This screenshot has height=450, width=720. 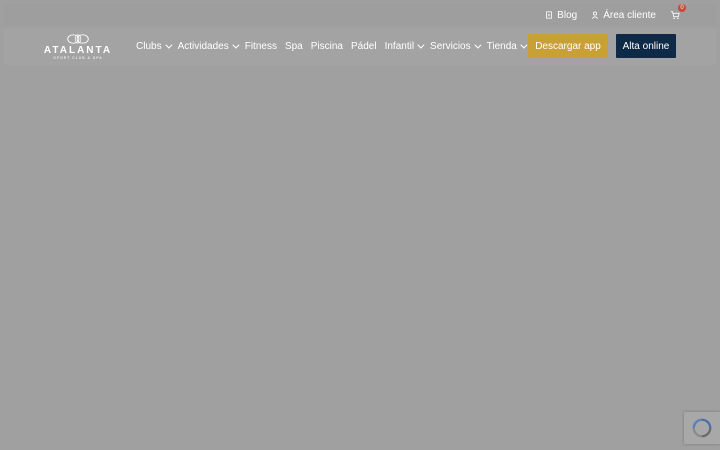 I want to click on blog-label: Blog, so click(x=567, y=15).